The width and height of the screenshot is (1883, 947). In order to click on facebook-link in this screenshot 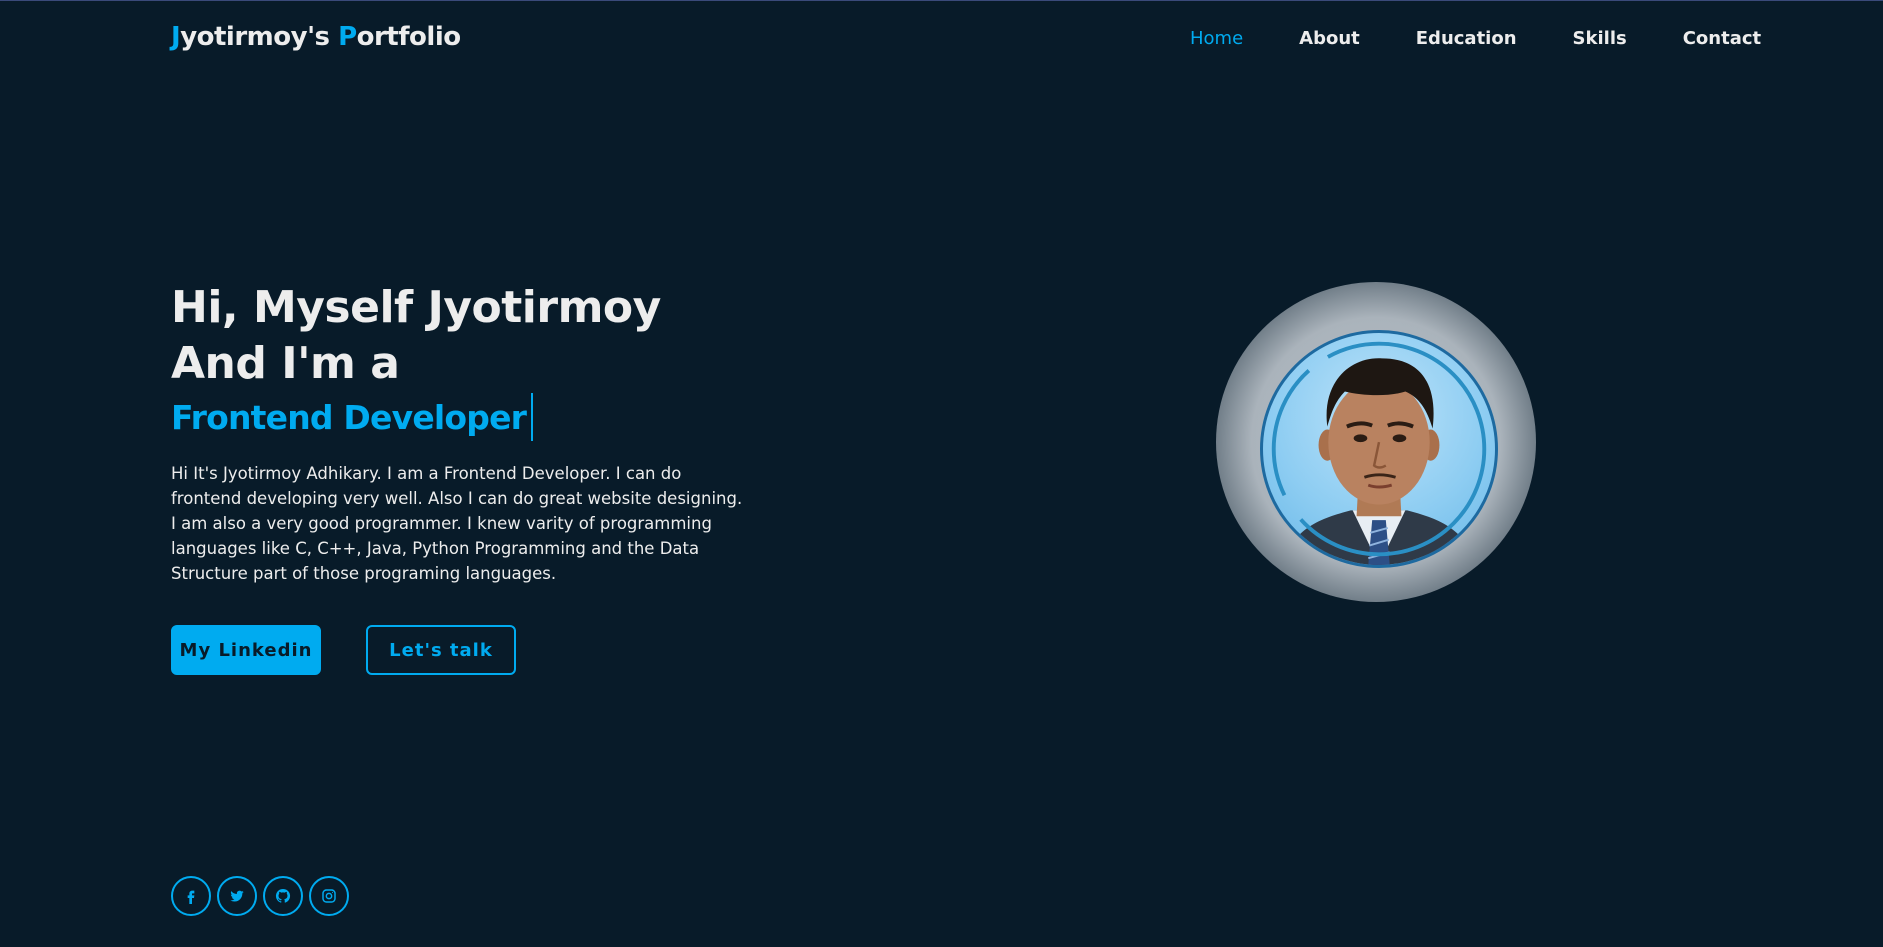, I will do `click(191, 896)`.